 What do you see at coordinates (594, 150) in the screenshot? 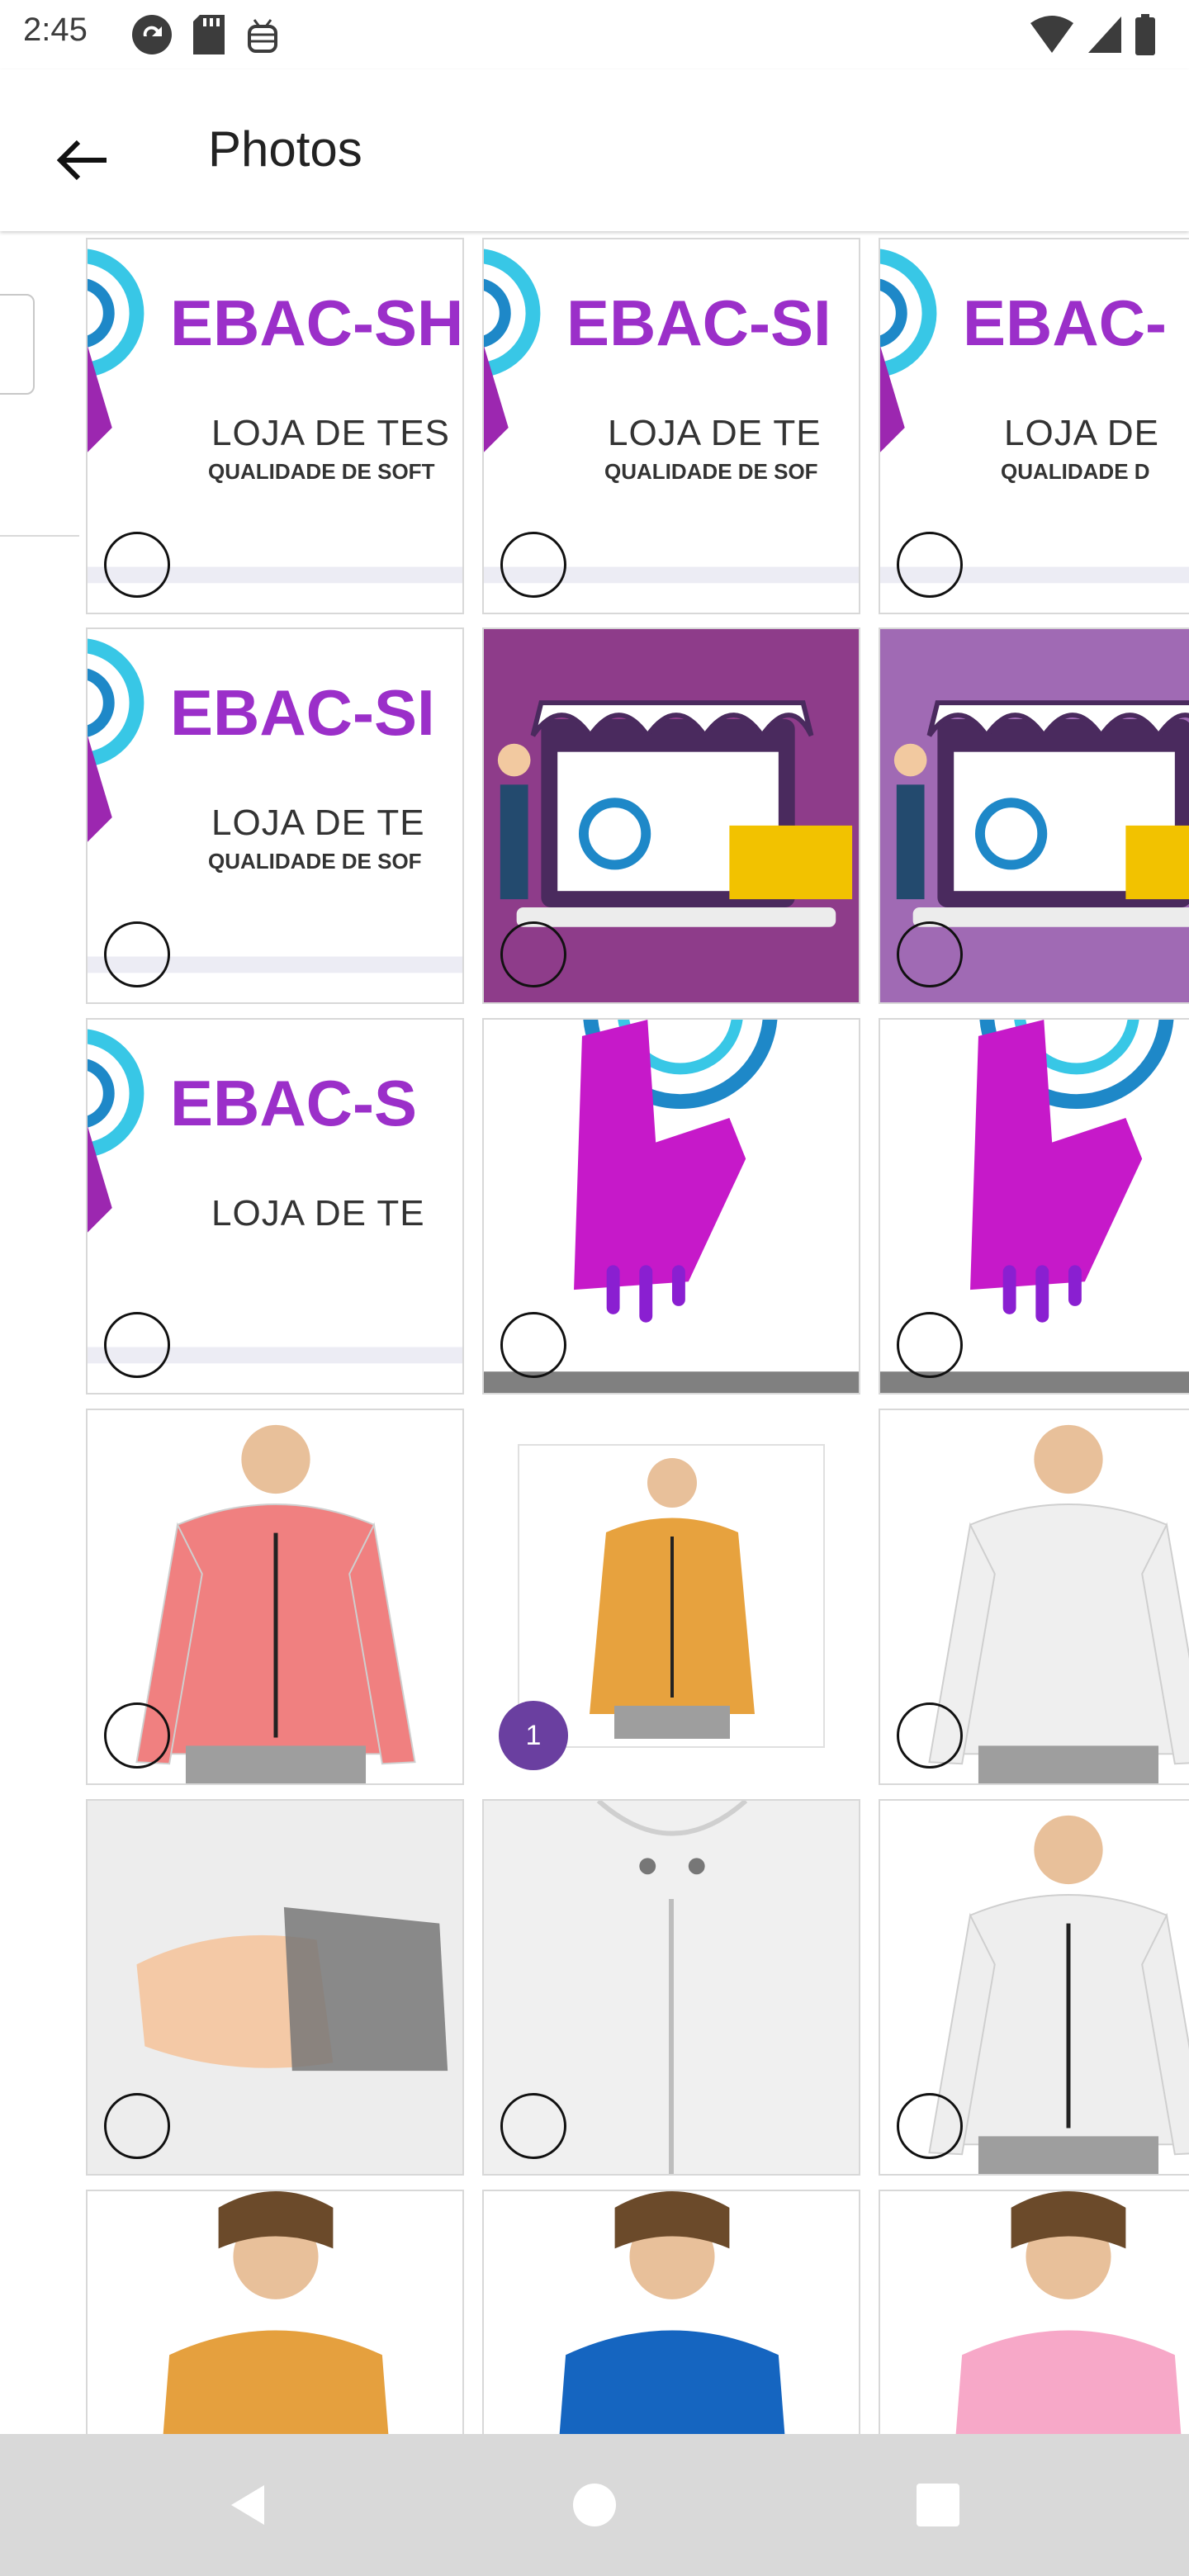
I see `app-bar: Photos` at bounding box center [594, 150].